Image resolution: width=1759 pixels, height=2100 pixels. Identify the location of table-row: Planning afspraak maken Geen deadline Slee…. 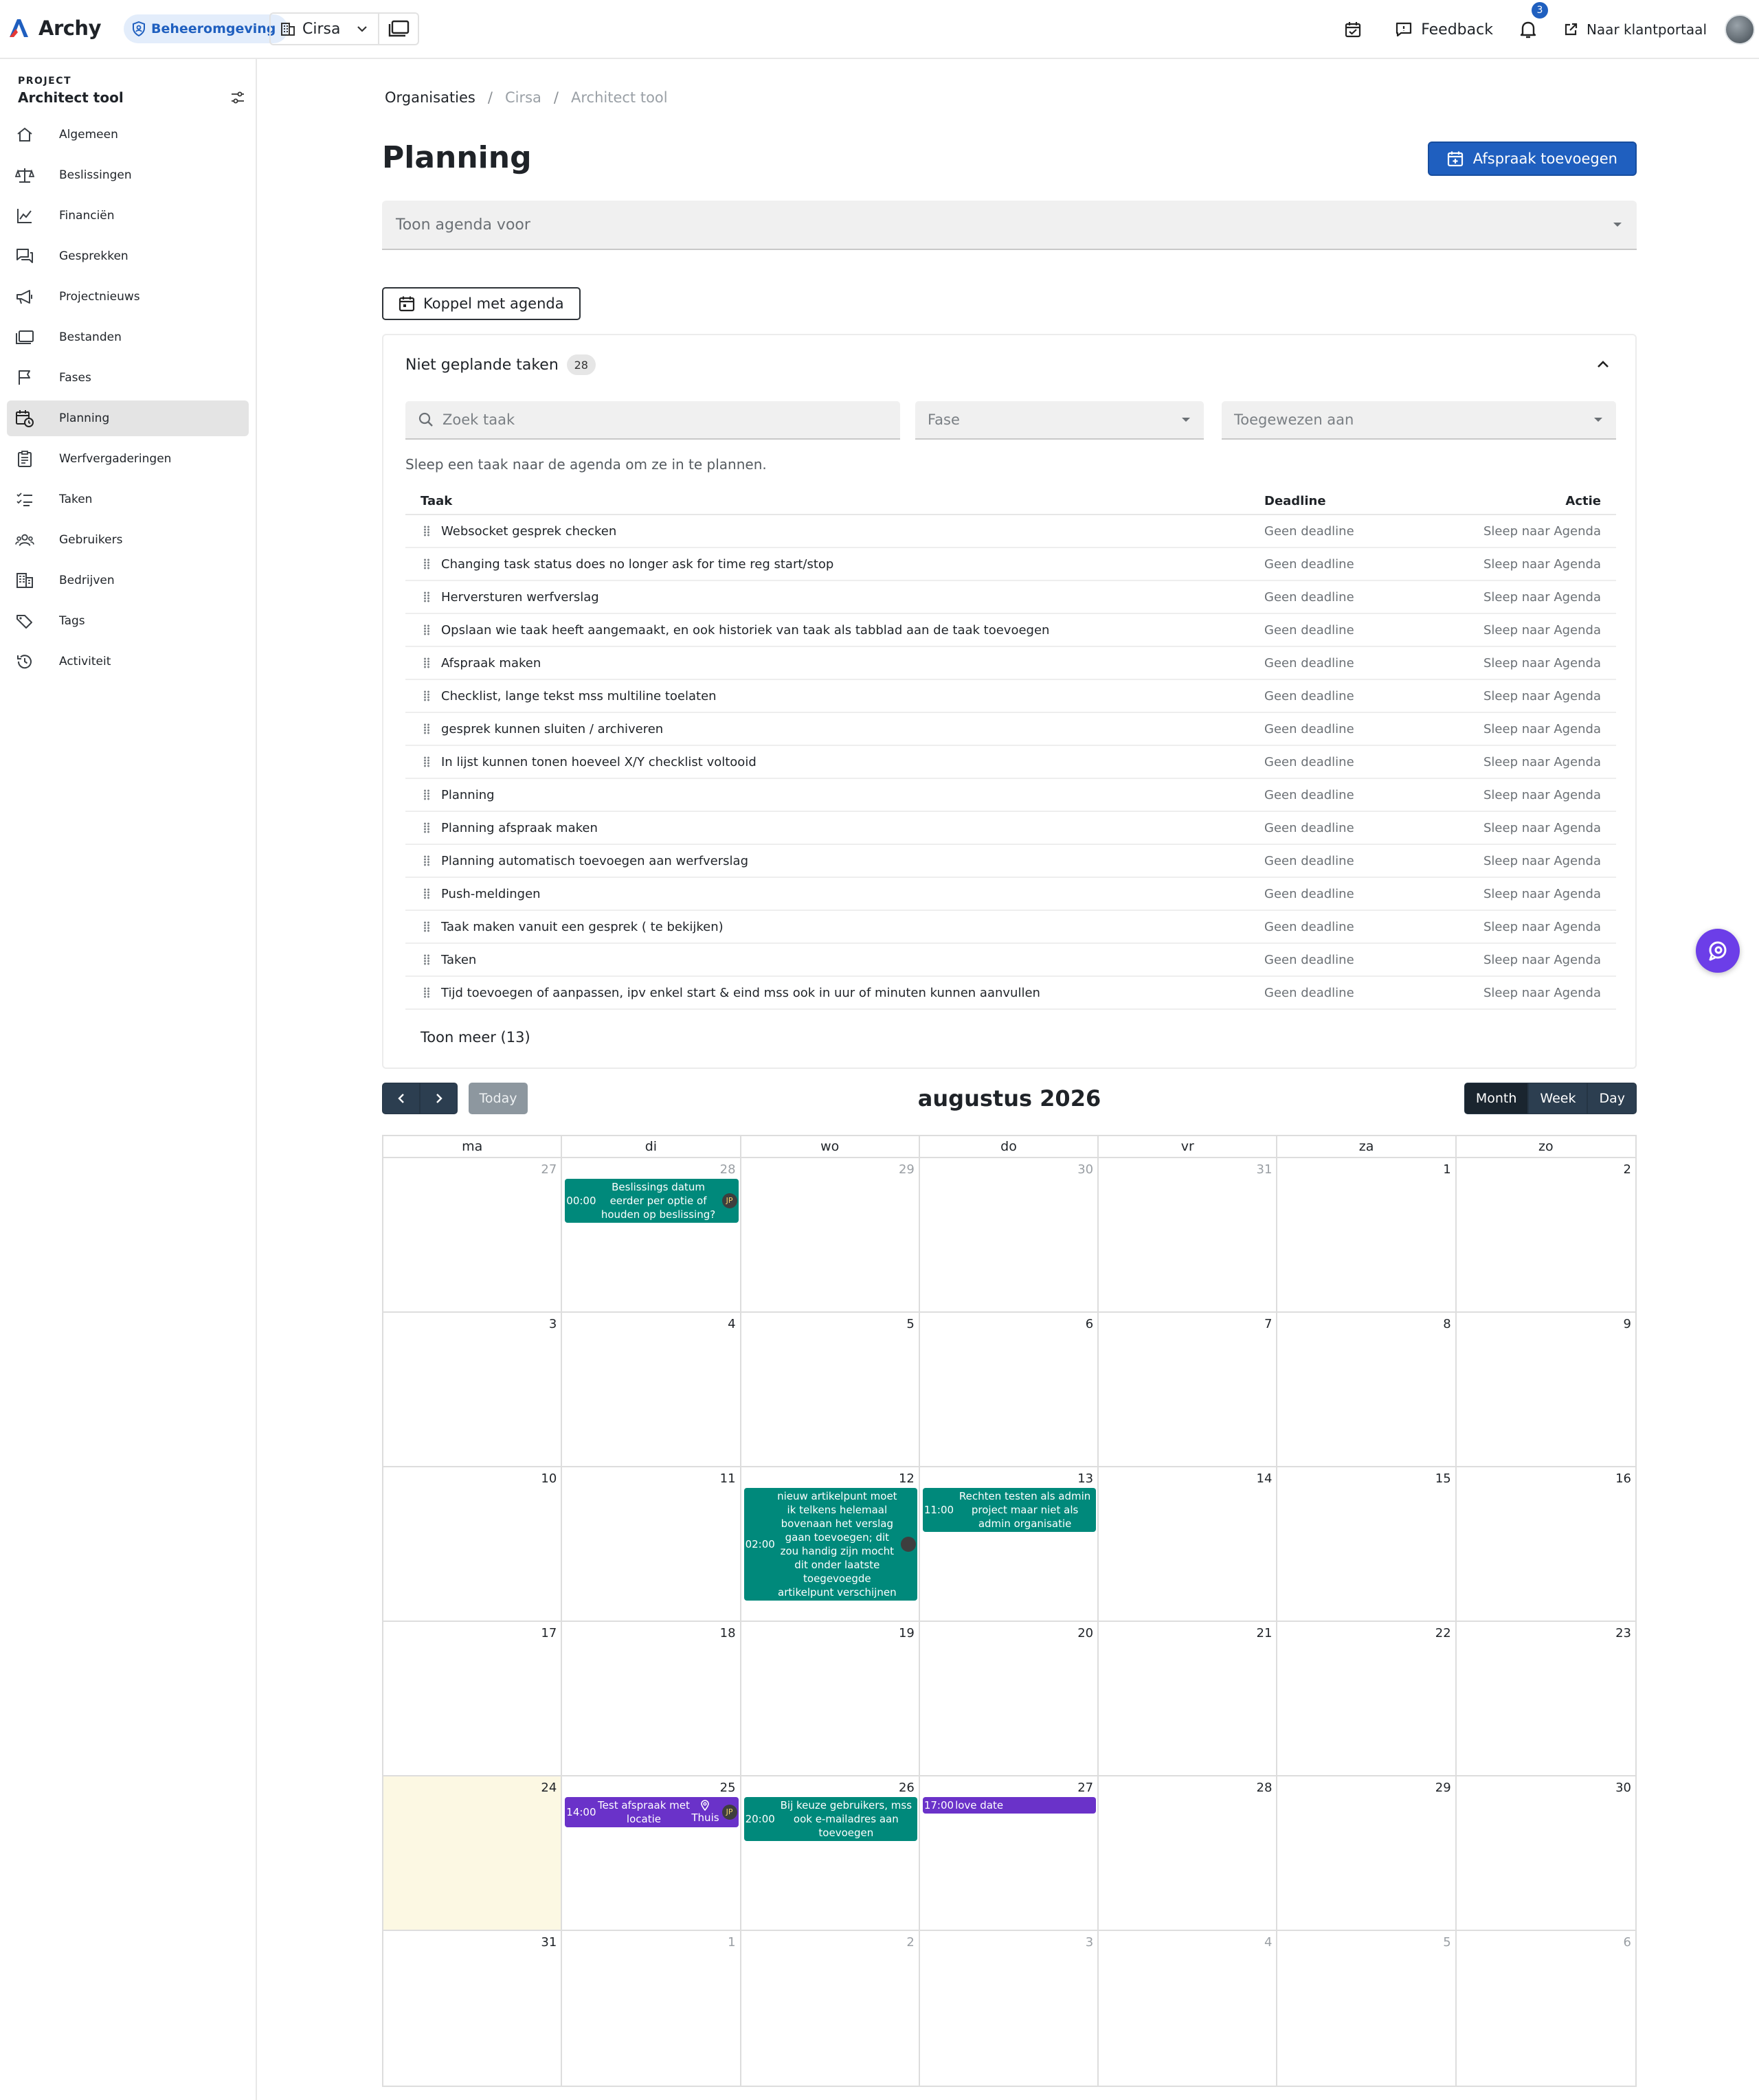
(1010, 829).